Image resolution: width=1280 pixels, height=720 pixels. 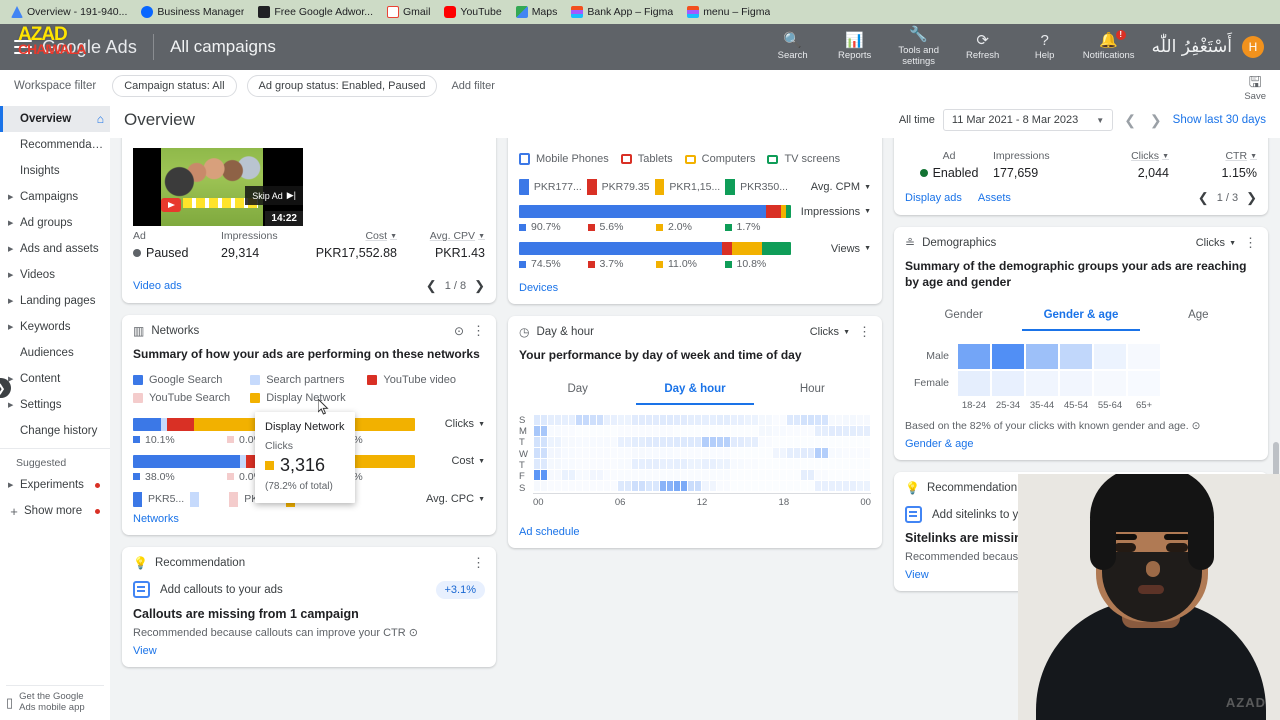 I want to click on networks-footer-link: Networks, so click(x=156, y=516).